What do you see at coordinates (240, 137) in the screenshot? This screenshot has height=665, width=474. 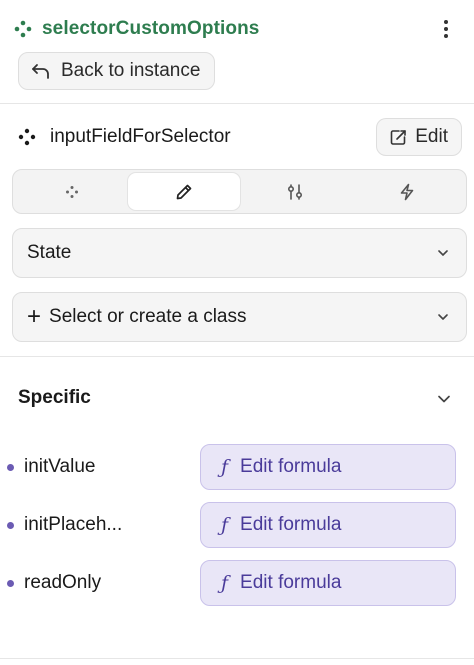 I see `element-row: inputFieldForSelector Edit` at bounding box center [240, 137].